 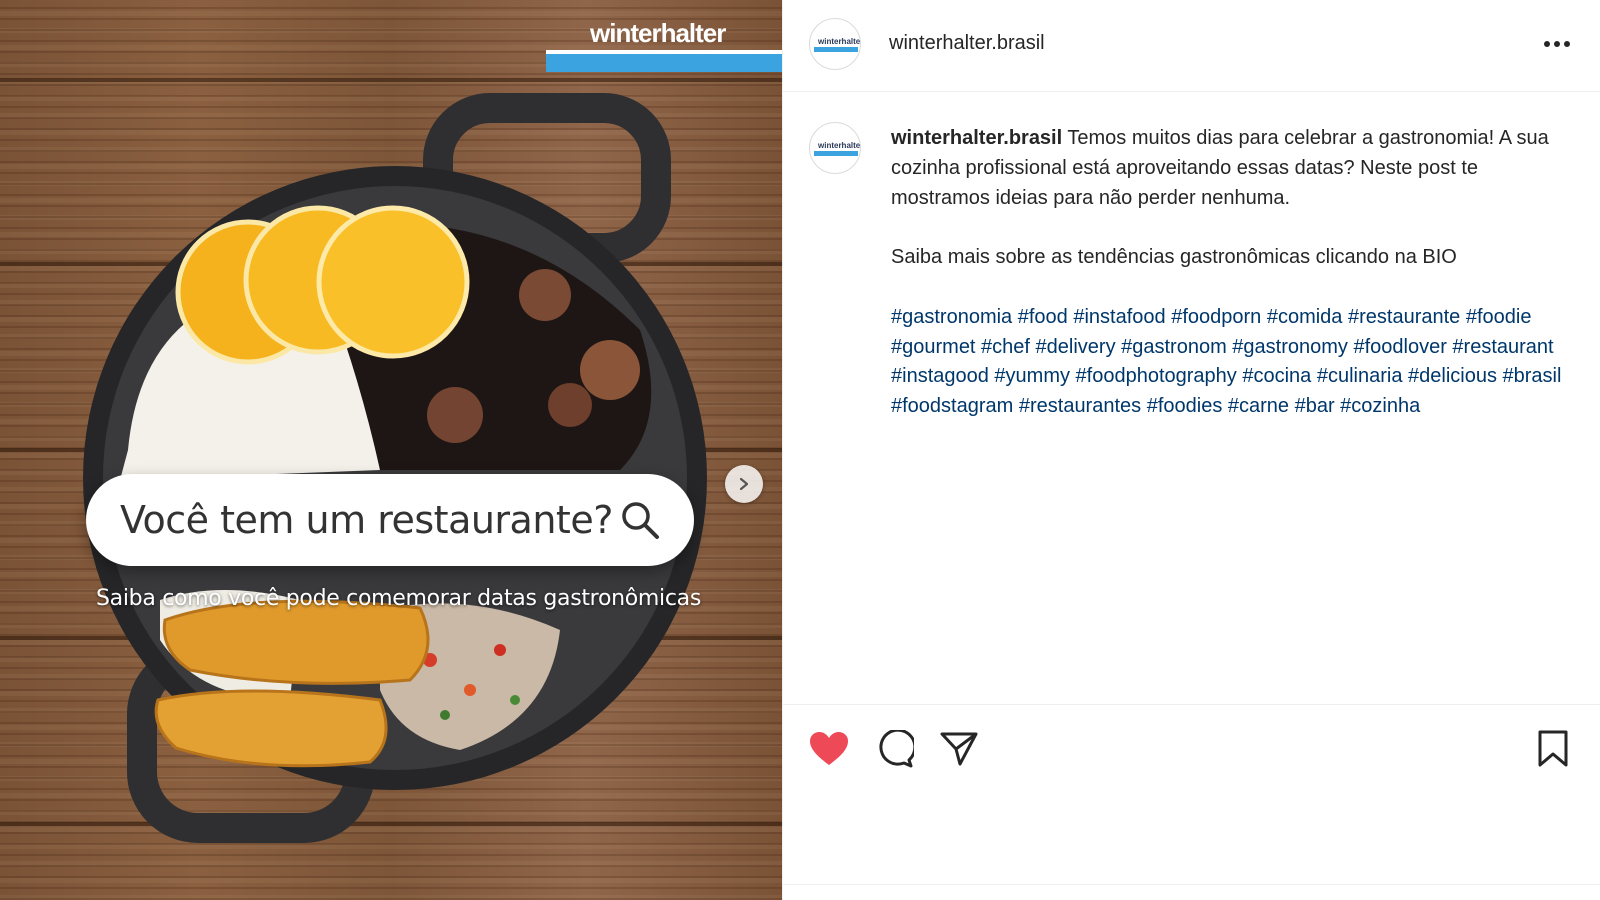 I want to click on save-button, so click(x=1553, y=749).